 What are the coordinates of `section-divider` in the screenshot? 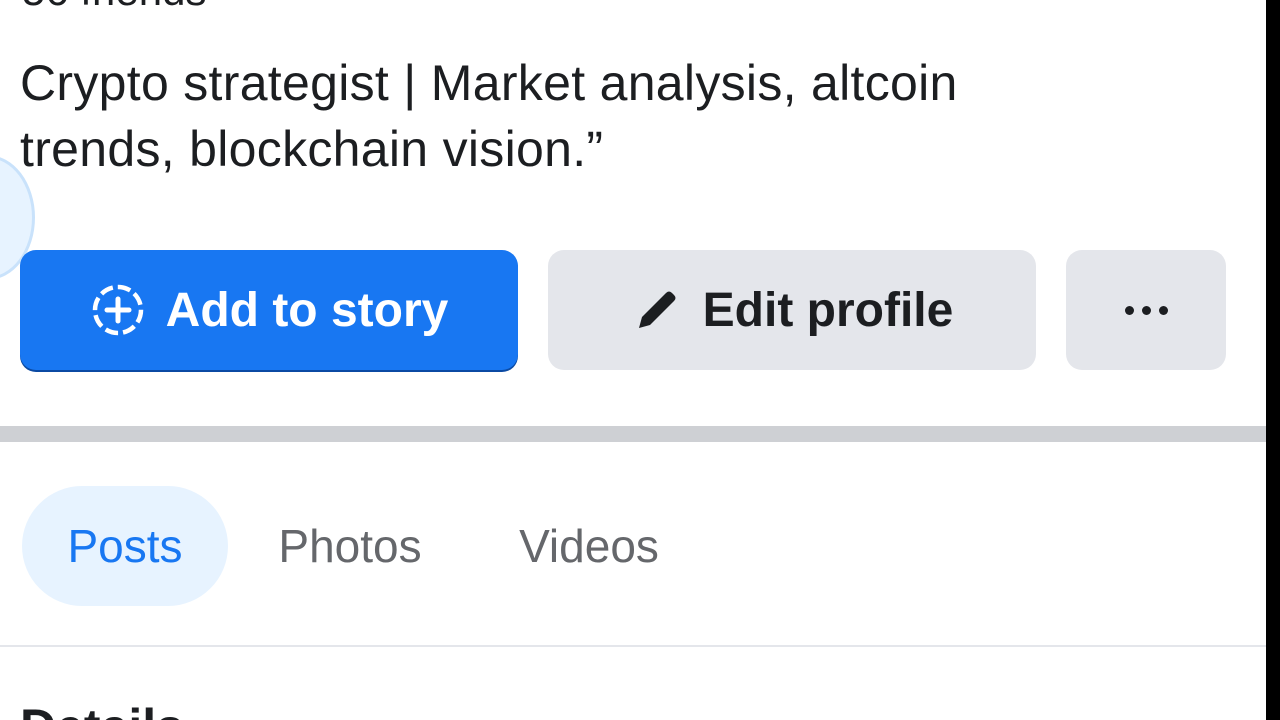 It's located at (633, 434).